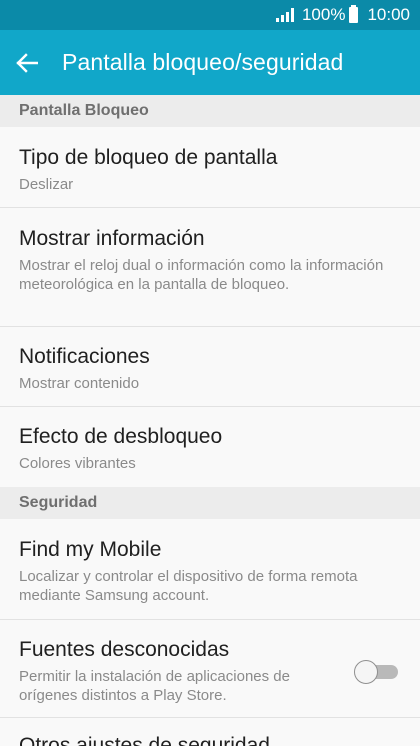 This screenshot has width=420, height=746. I want to click on page-title: Pantalla bloqueo/seguridad, so click(203, 62).